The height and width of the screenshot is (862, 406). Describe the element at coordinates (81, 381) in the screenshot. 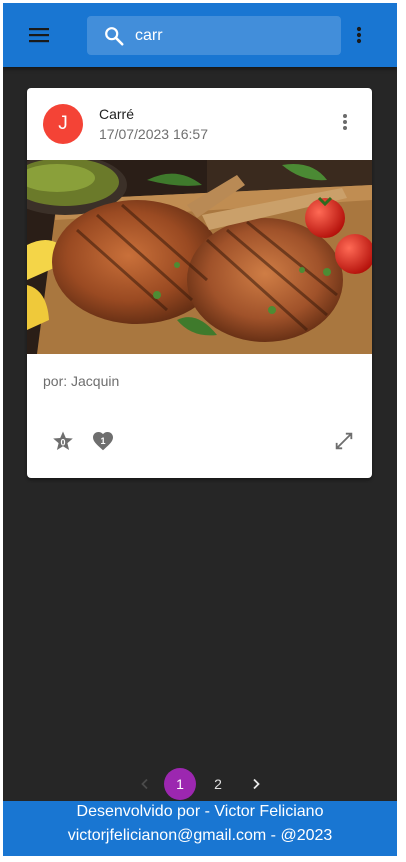

I see `card-author: por: Jacquin` at that location.